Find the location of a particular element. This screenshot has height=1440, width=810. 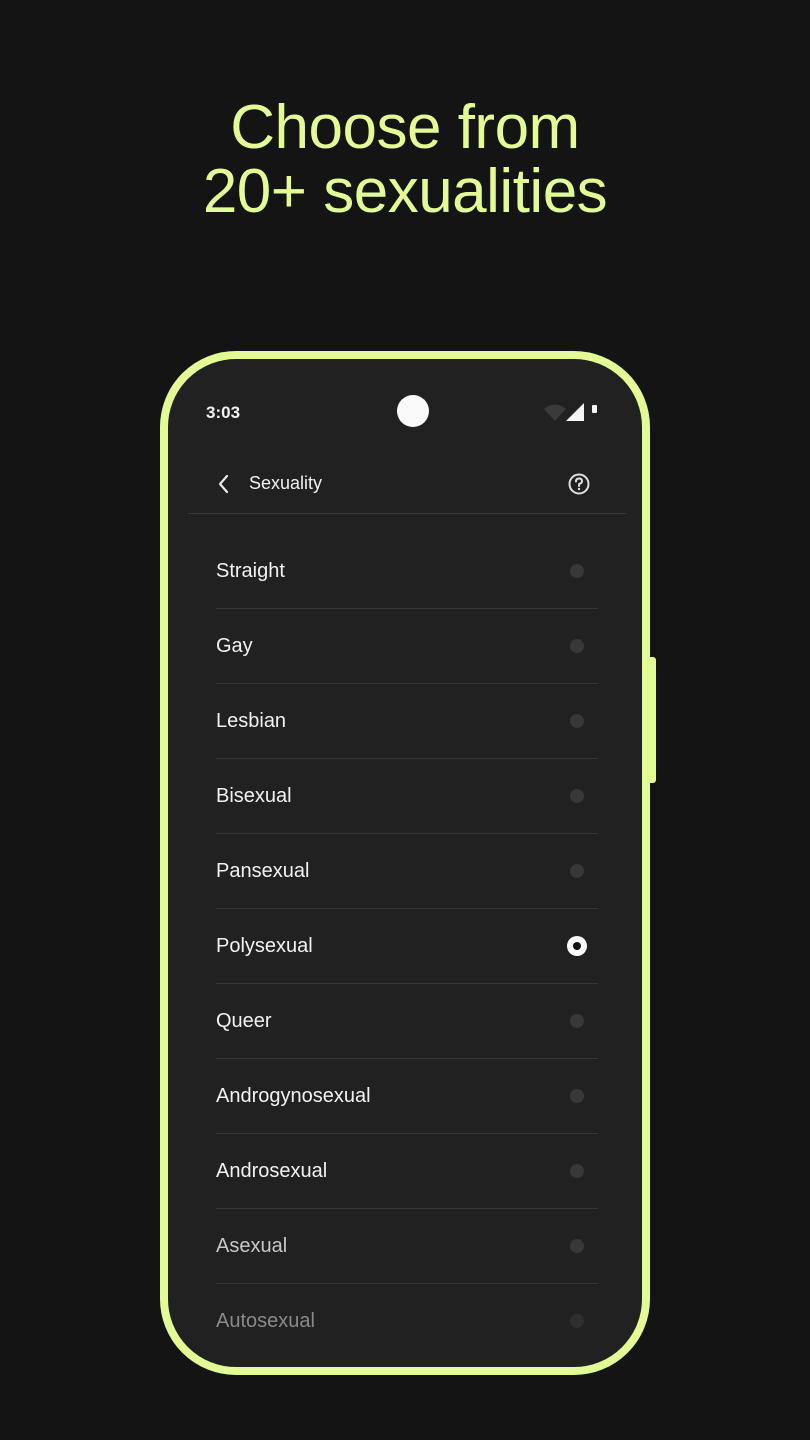

back-button is located at coordinates (224, 484).